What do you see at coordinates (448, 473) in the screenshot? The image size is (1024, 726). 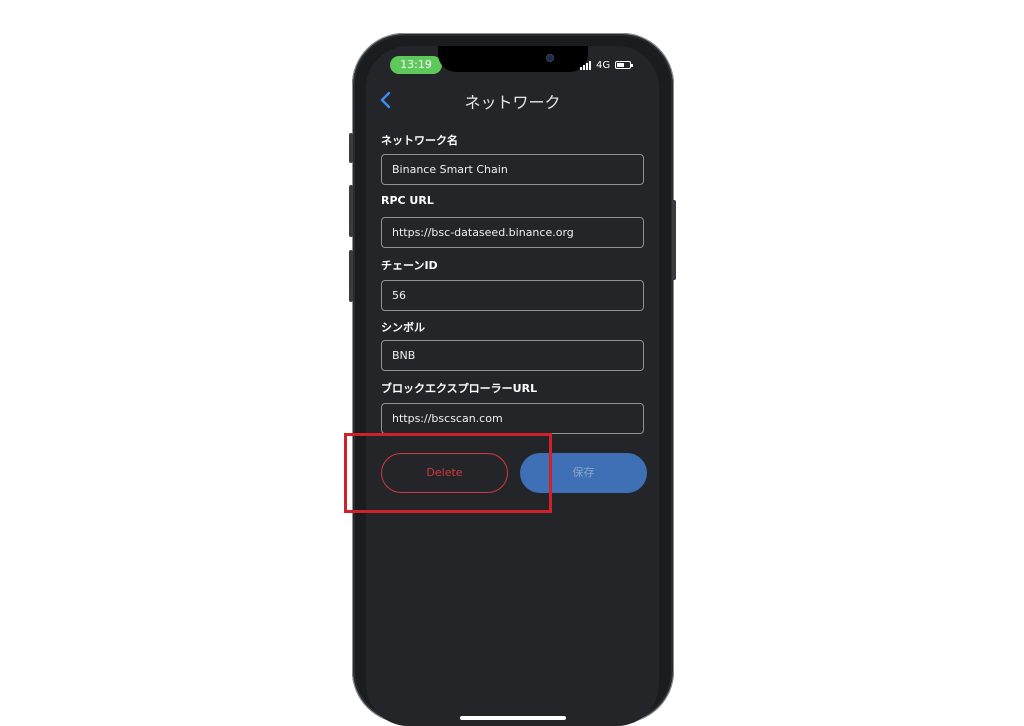 I see `highlight-box` at bounding box center [448, 473].